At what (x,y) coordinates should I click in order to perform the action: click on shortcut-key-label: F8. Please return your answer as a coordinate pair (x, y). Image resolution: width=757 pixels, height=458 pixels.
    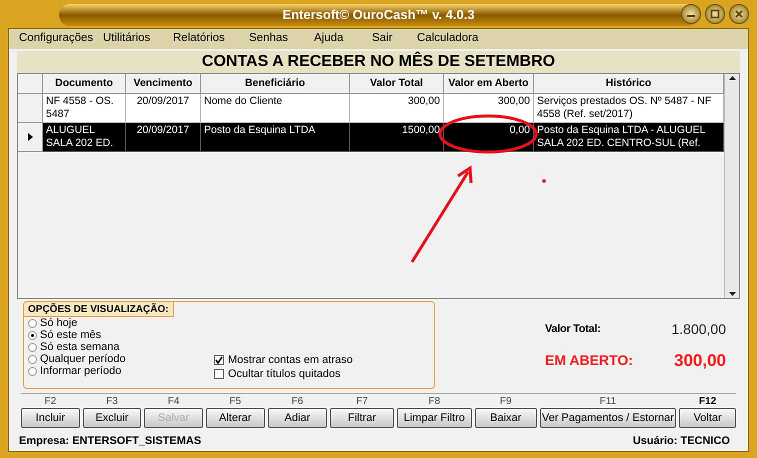
    Looking at the image, I should click on (434, 401).